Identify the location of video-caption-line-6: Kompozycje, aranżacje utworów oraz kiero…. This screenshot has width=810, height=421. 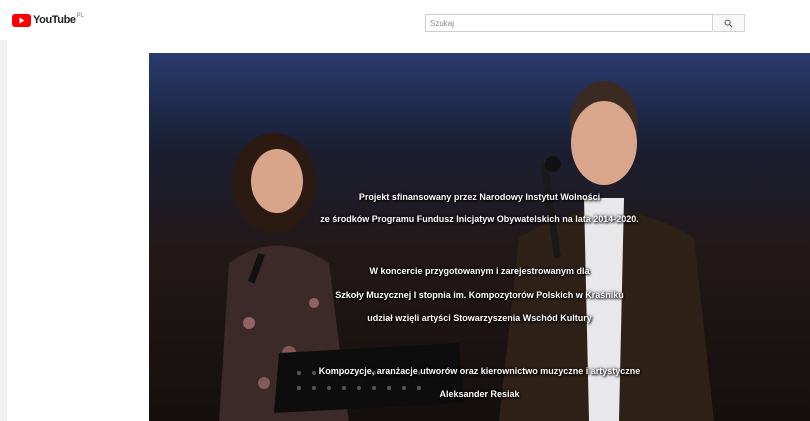
(479, 371).